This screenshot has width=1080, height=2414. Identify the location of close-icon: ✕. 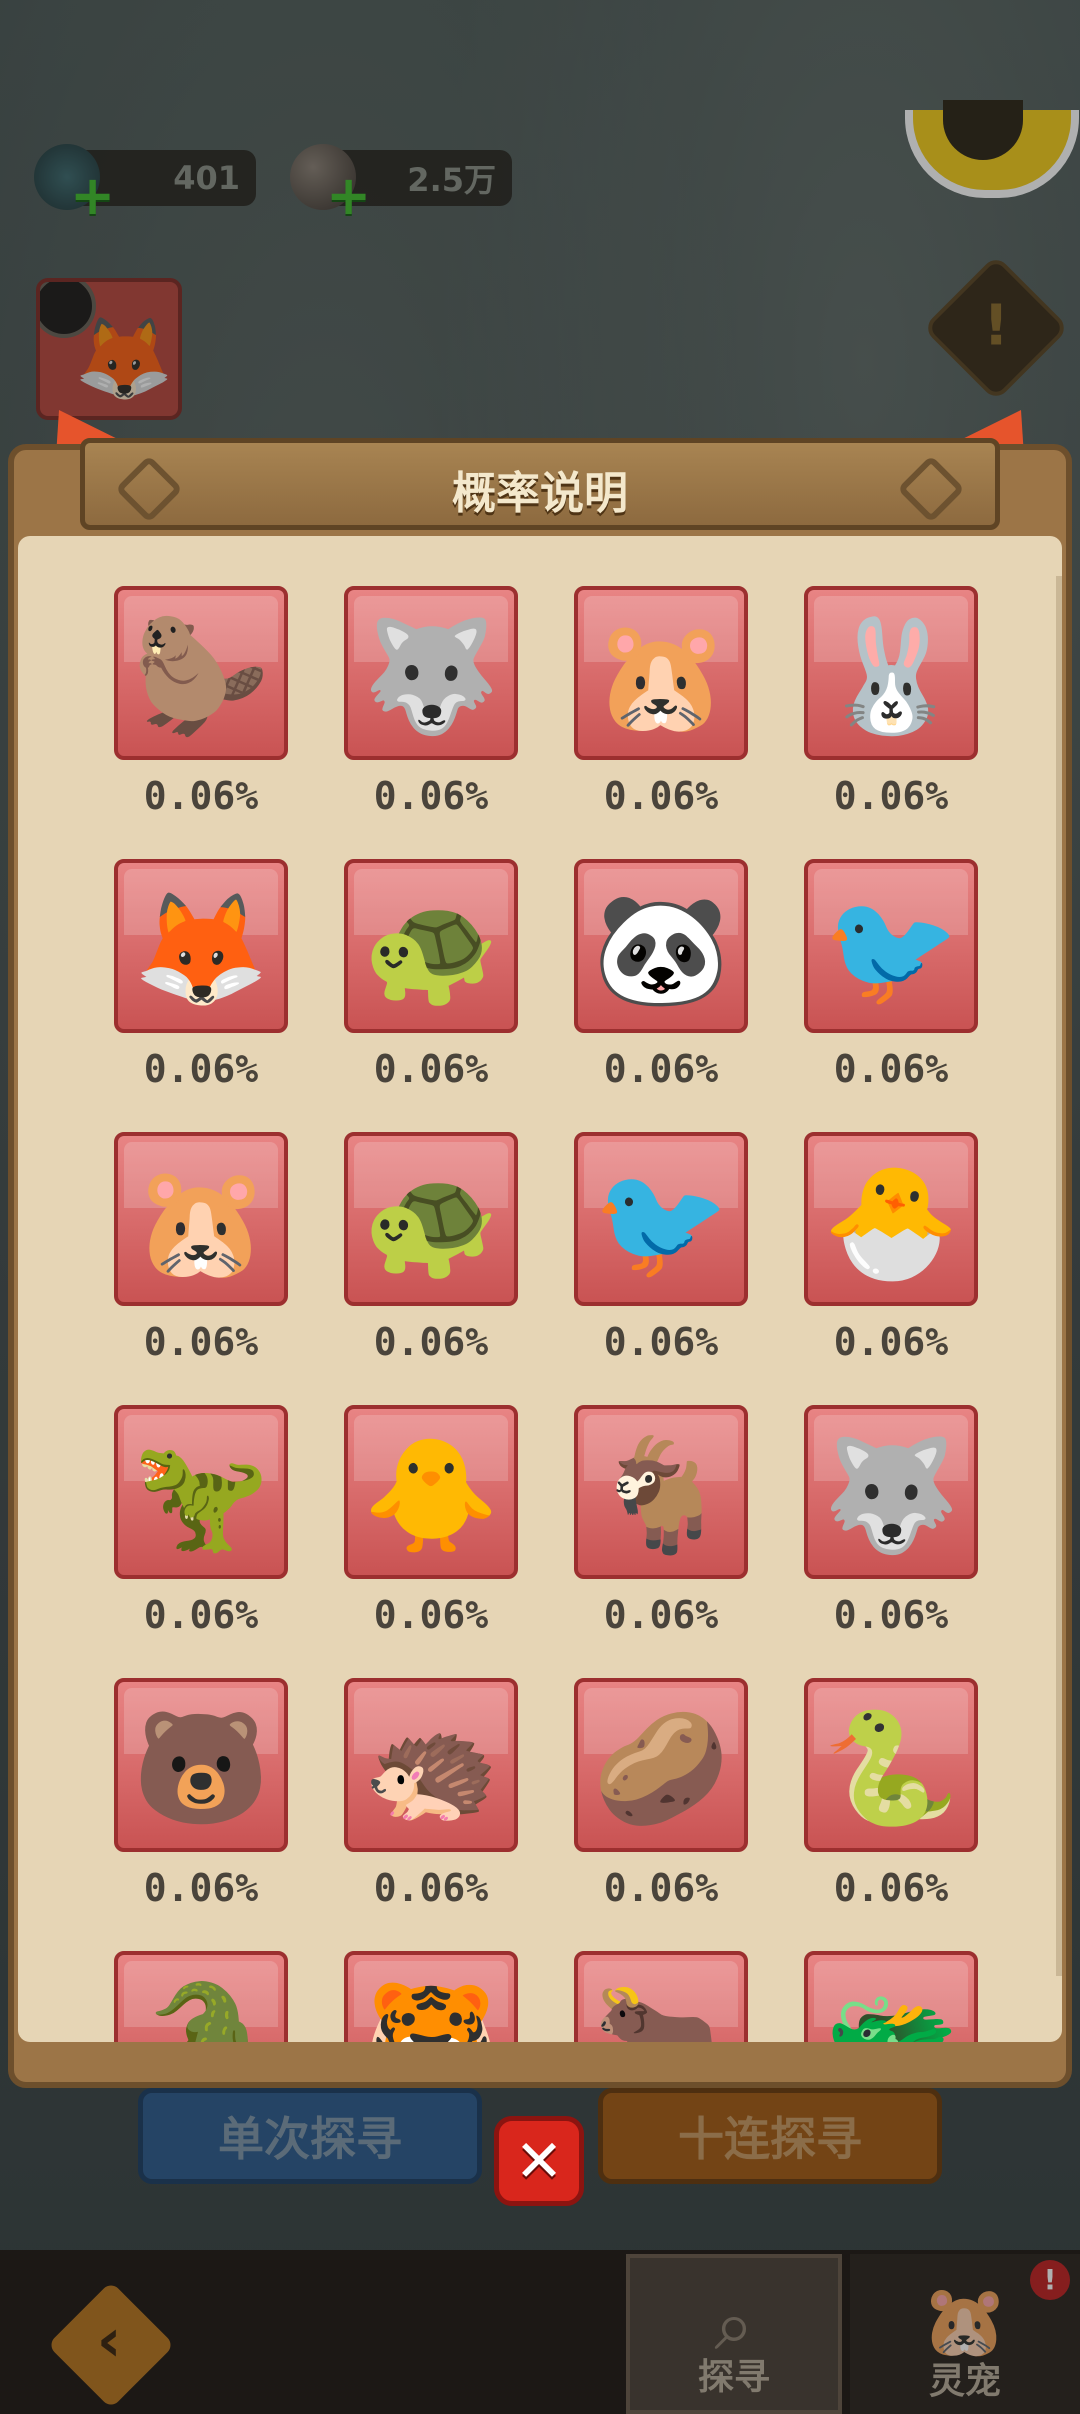
(539, 2161).